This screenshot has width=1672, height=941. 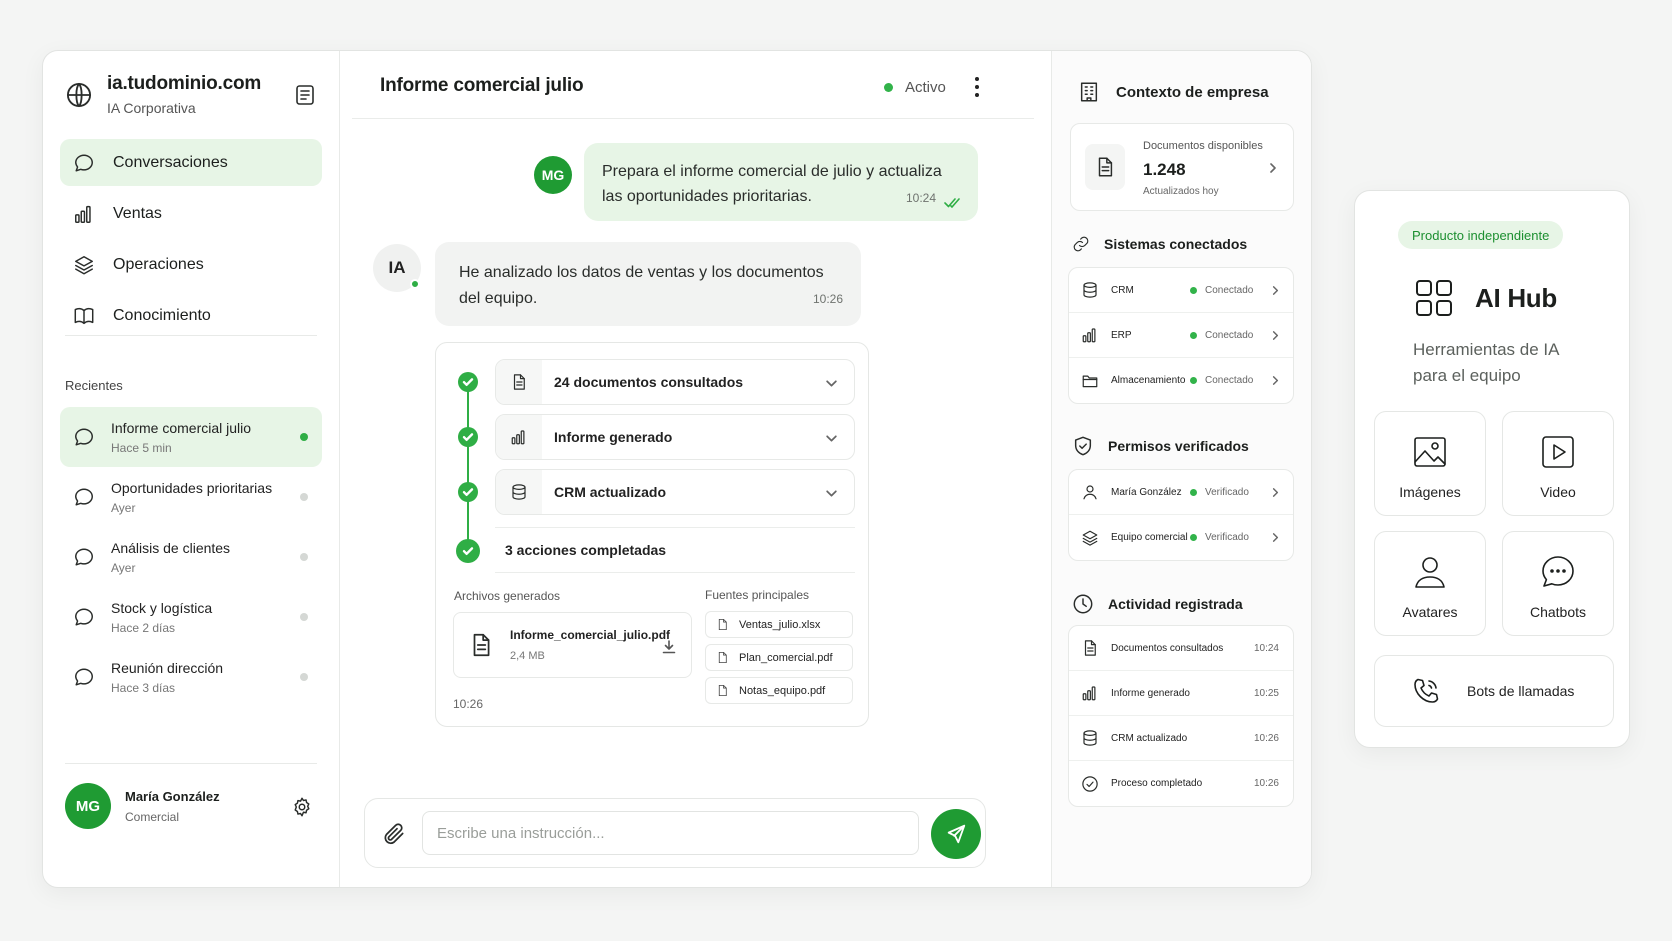 What do you see at coordinates (415, 284) in the screenshot?
I see `online-indicator` at bounding box center [415, 284].